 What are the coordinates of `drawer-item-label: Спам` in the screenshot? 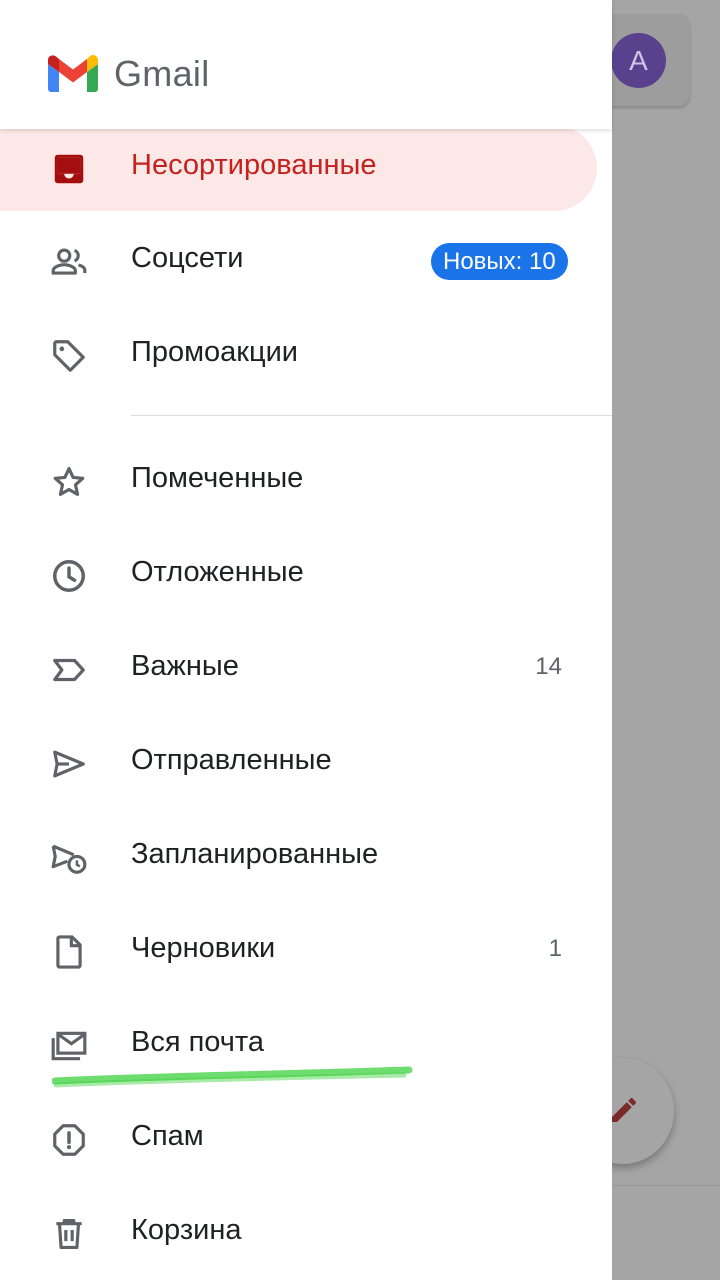 It's located at (167, 1136).